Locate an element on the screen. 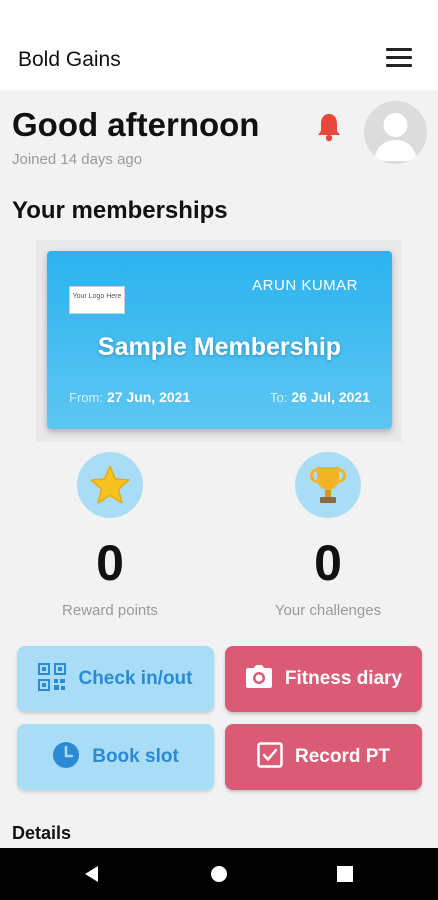 The height and width of the screenshot is (900, 438). reward-points-stat: 0 Reward points is located at coordinates (110, 535).